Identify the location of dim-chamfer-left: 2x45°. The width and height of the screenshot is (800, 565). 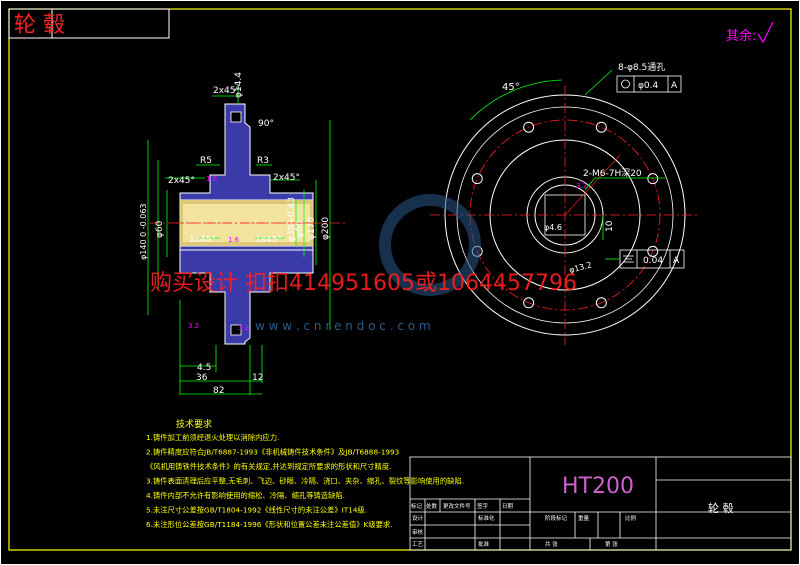
(181, 181).